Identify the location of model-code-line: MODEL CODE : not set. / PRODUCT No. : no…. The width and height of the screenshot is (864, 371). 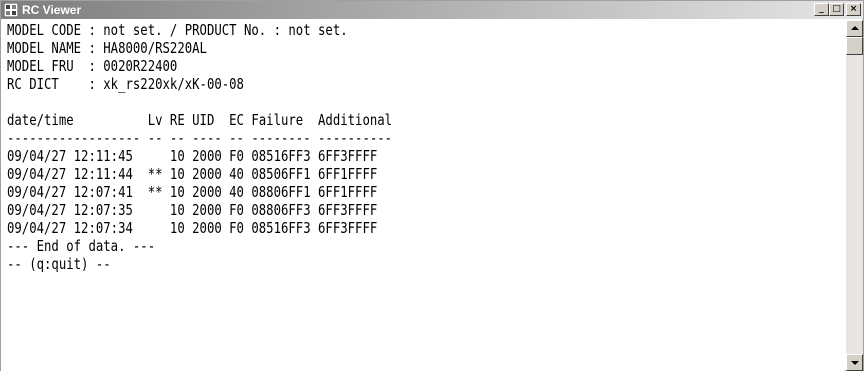
(177, 30).